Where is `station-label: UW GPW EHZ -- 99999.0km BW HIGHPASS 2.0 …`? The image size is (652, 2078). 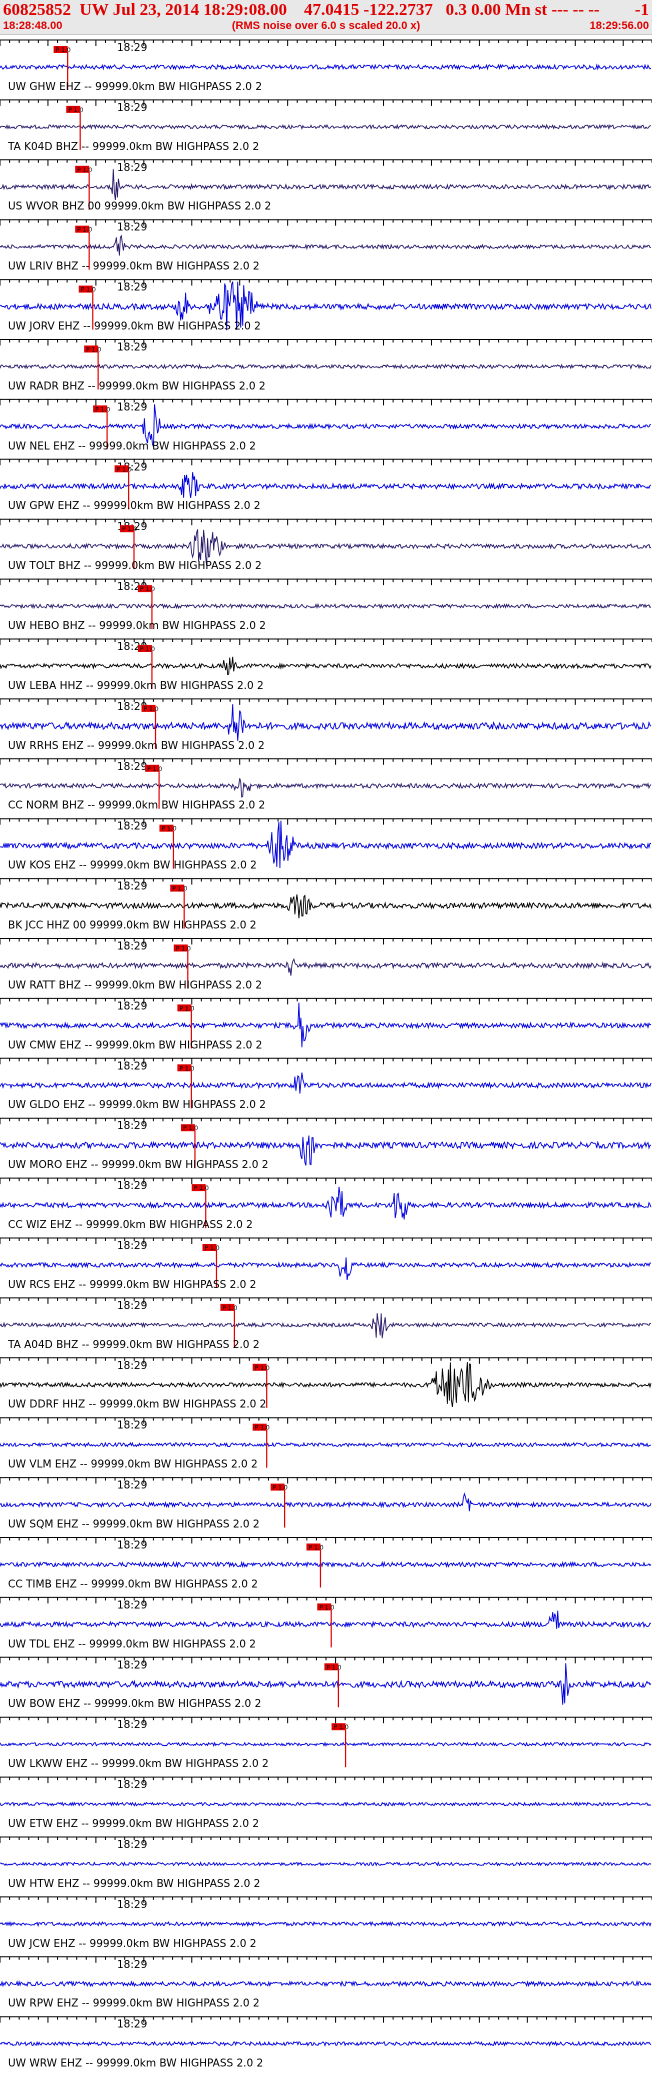 station-label: UW GPW EHZ -- 99999.0km BW HIGHPASS 2.0 … is located at coordinates (134, 506).